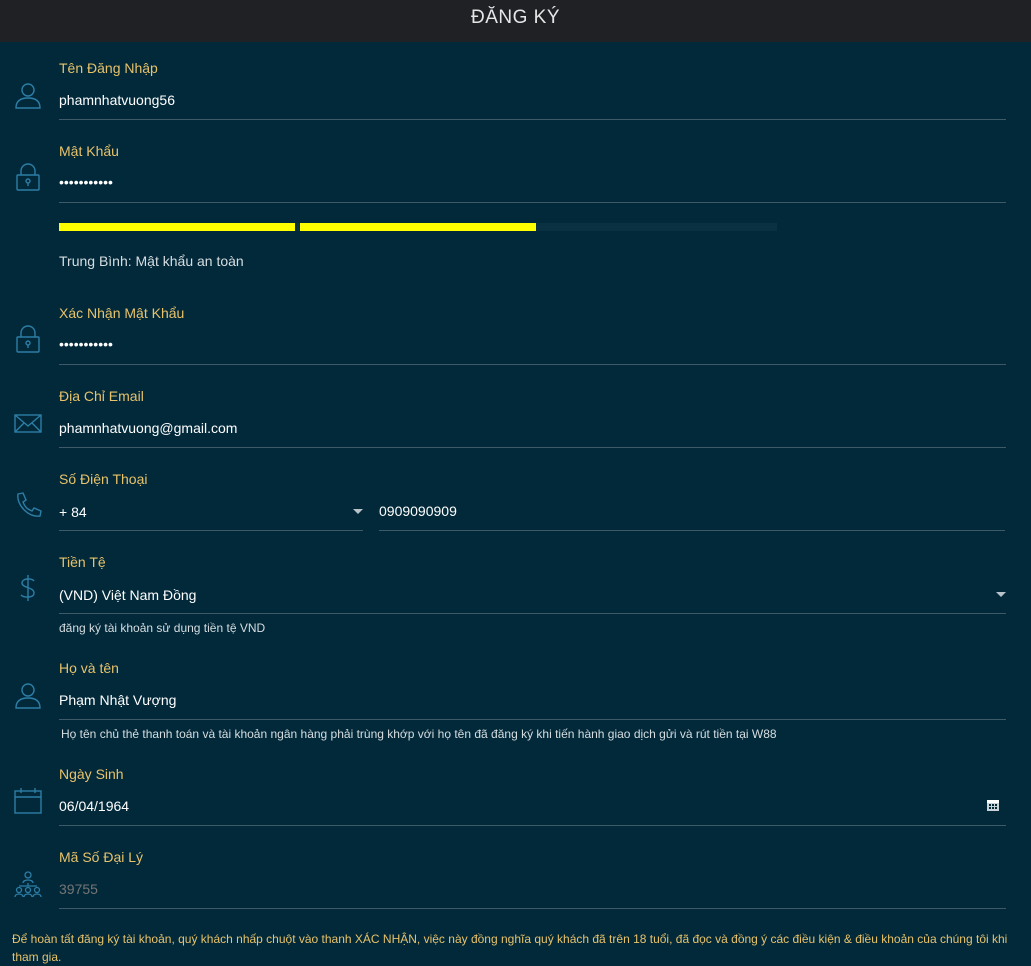  I want to click on page-title: ĐĂNG KÝ, so click(515, 17).